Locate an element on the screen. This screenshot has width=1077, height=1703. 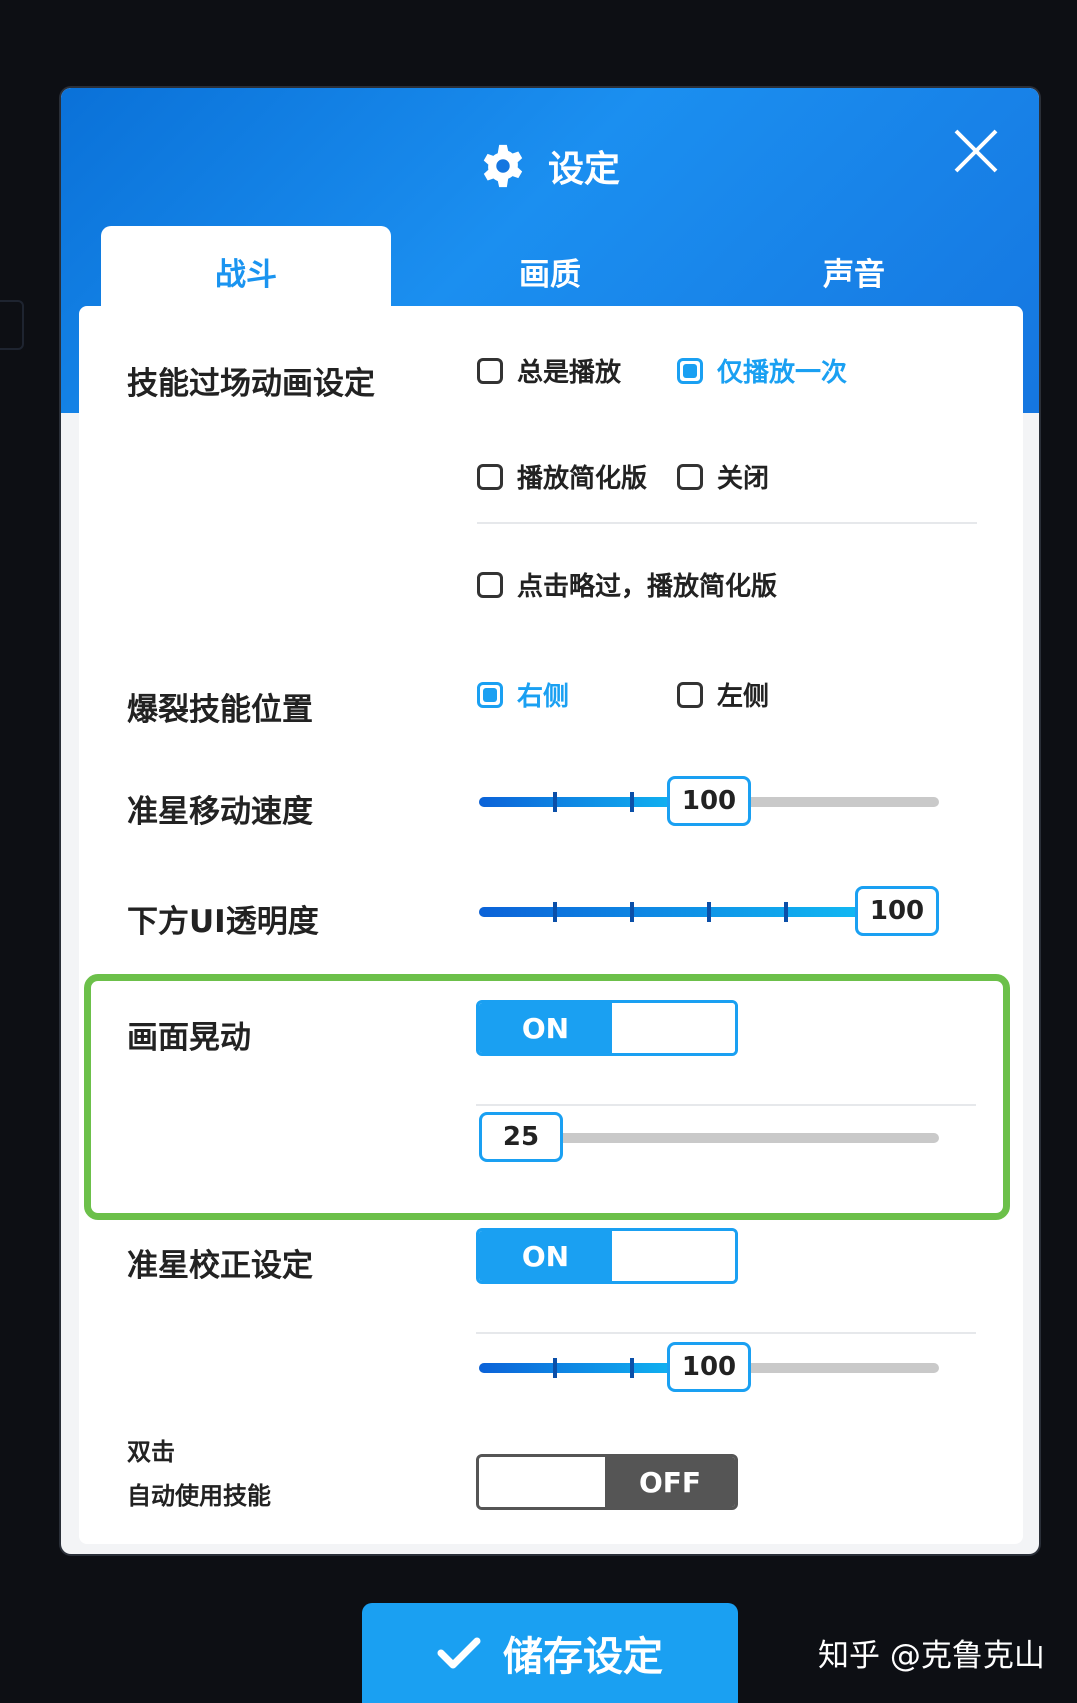
checkbox-play-simplified is located at coordinates (490, 476).